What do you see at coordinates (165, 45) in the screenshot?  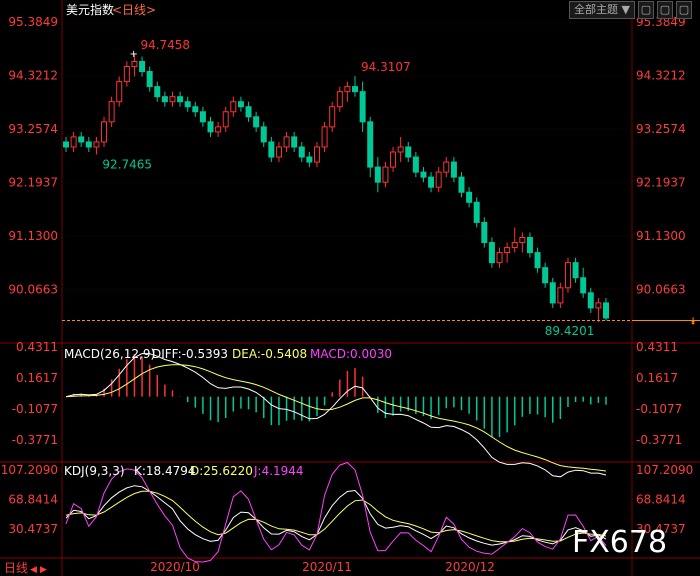 I see `high-annotation-1: 94.7458` at bounding box center [165, 45].